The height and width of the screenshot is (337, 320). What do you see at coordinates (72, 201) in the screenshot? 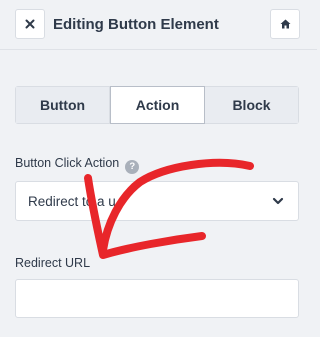
I see `click-action-selected-value: Redirect to a u` at bounding box center [72, 201].